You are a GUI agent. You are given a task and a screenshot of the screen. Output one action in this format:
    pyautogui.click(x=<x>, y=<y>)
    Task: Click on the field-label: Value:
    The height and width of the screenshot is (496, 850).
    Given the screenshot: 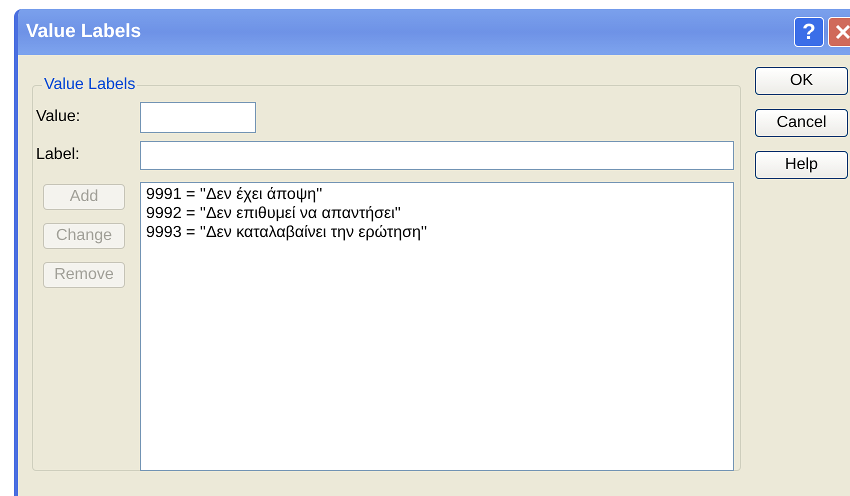 What is the action you would take?
    pyautogui.click(x=59, y=117)
    